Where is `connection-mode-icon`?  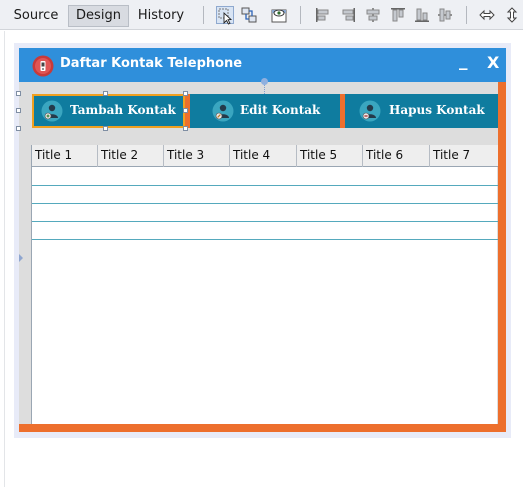 connection-mode-icon is located at coordinates (249, 15).